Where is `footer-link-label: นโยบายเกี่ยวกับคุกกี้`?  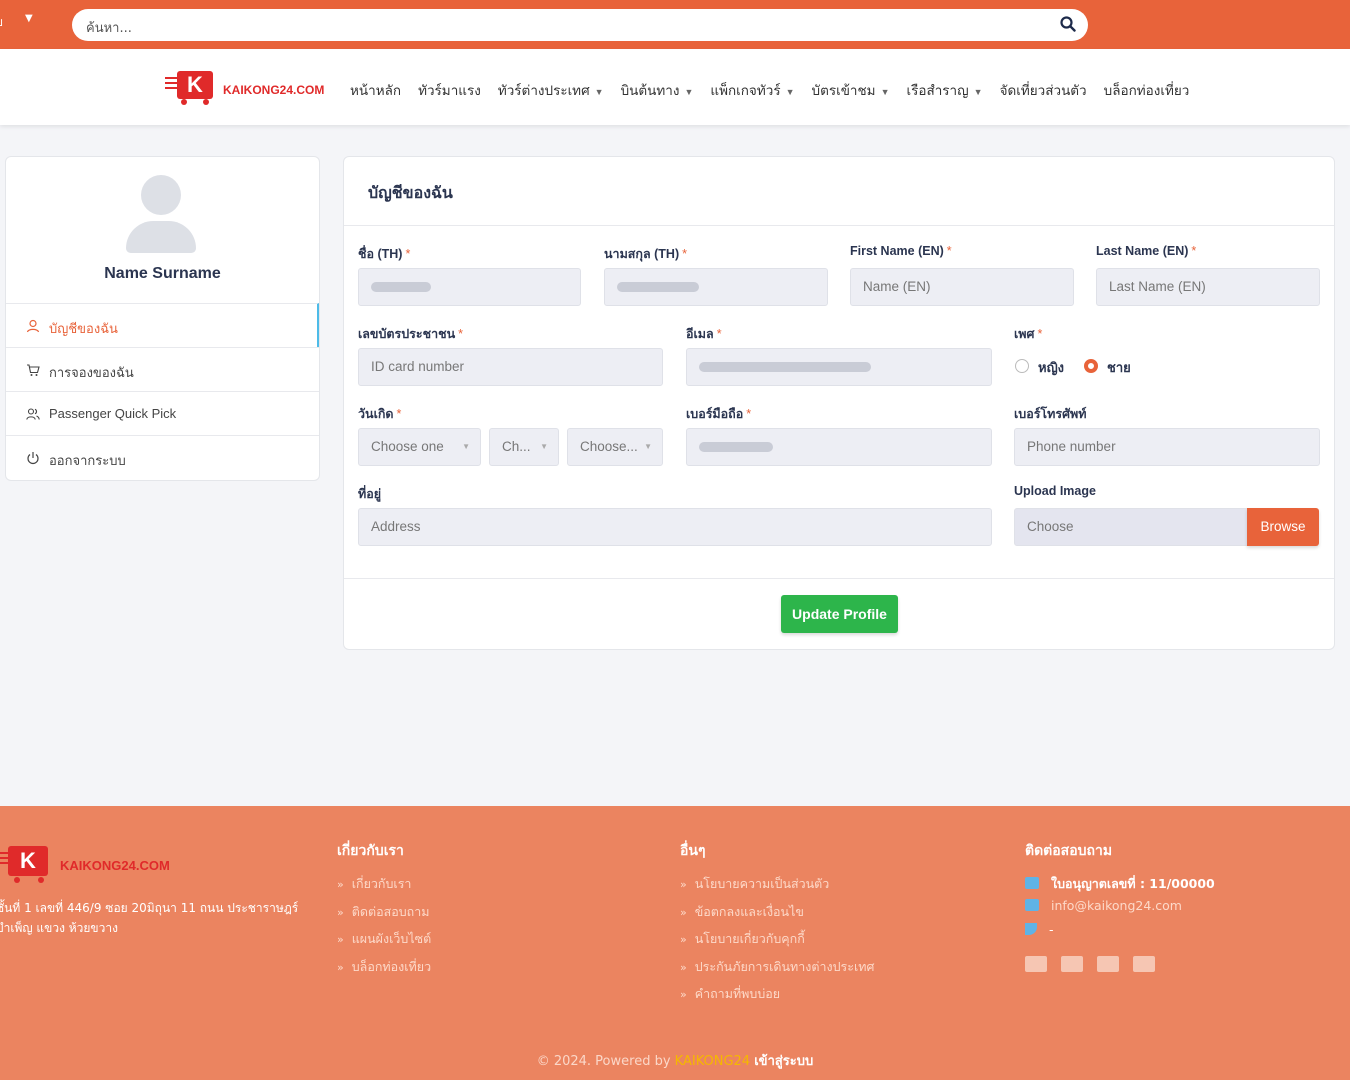 footer-link-label: นโยบายเกี่ยวกับคุกกี้ is located at coordinates (749, 938).